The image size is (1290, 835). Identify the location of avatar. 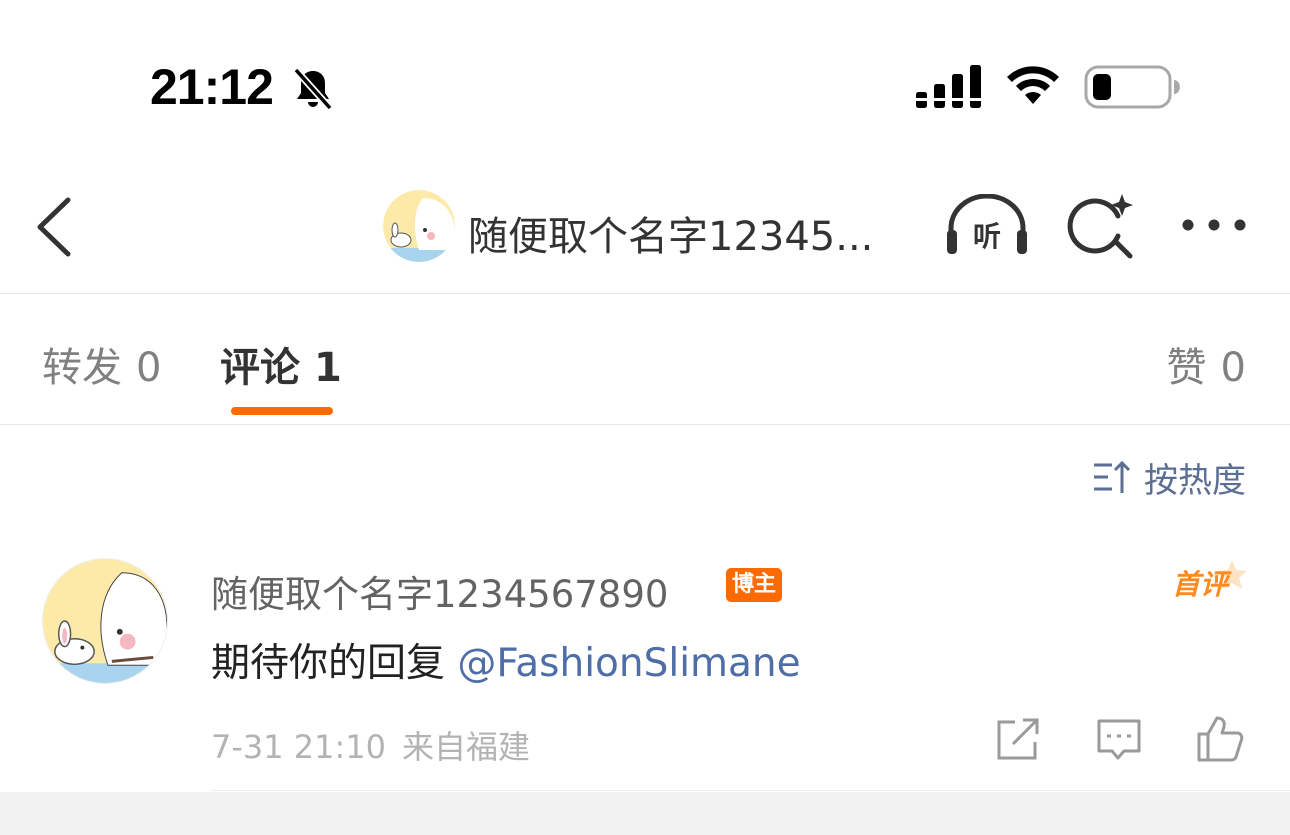
(419, 226).